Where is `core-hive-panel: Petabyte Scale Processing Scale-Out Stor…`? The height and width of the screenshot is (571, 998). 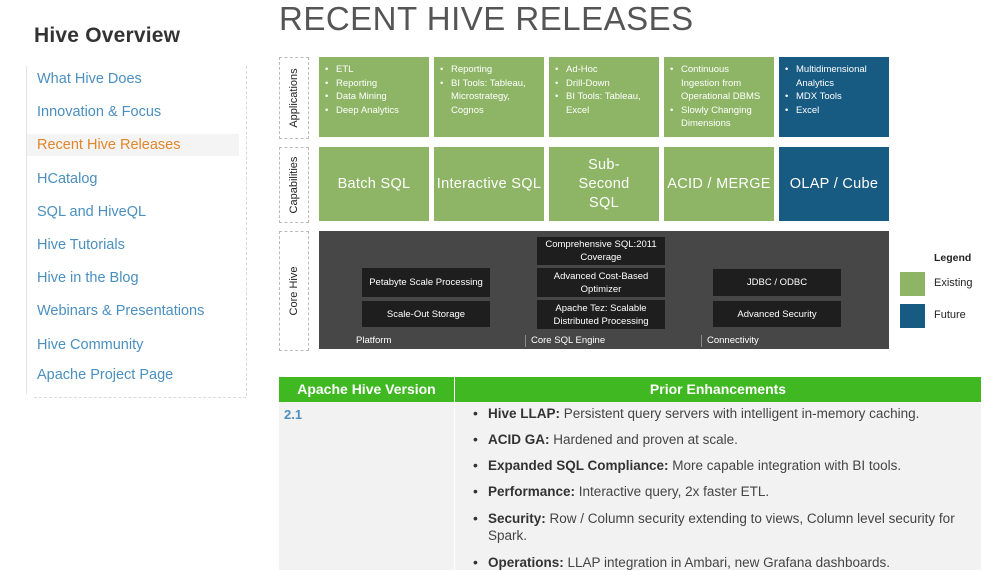 core-hive-panel: Petabyte Scale Processing Scale-Out Stor… is located at coordinates (604, 290).